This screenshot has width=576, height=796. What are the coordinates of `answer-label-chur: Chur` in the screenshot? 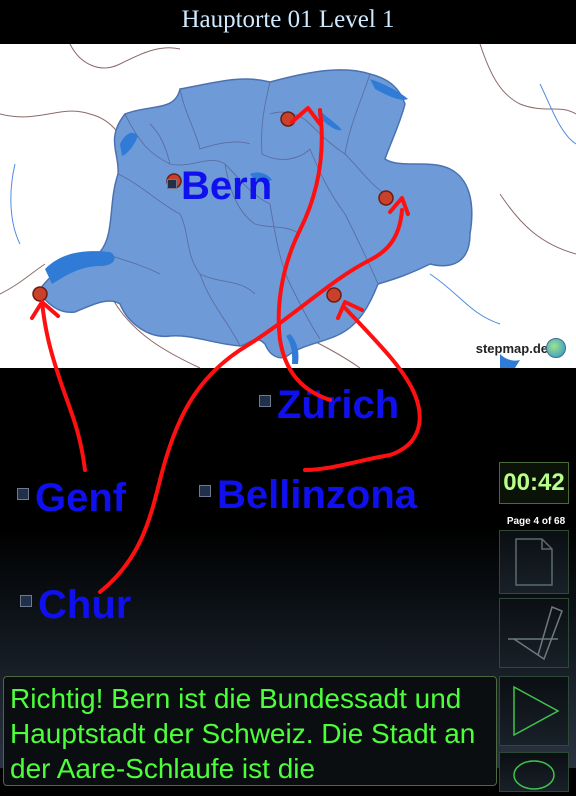 It's located at (75, 605).